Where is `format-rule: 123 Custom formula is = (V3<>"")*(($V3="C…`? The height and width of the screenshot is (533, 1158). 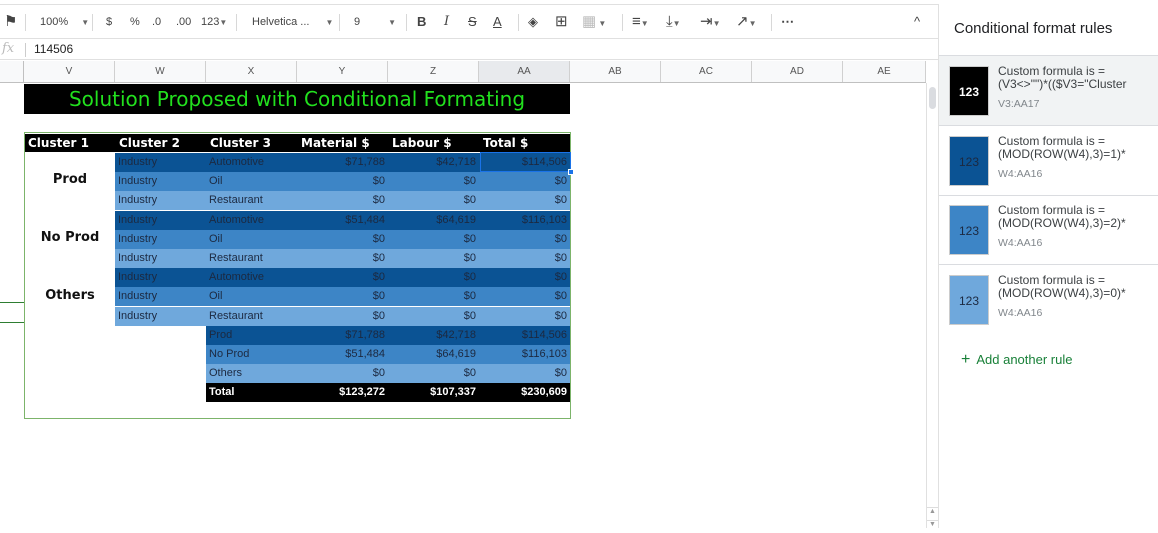 format-rule: 123 Custom formula is = (V3<>"")*(($V3="C… is located at coordinates (1048, 90).